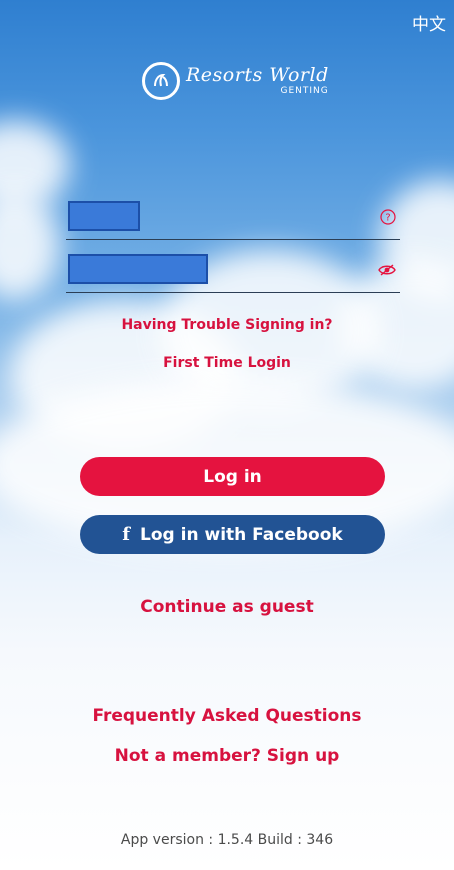 Image resolution: width=454 pixels, height=870 pixels. Describe the element at coordinates (241, 534) in the screenshot. I see `facebook-button-label: Log in with Facebook` at that location.